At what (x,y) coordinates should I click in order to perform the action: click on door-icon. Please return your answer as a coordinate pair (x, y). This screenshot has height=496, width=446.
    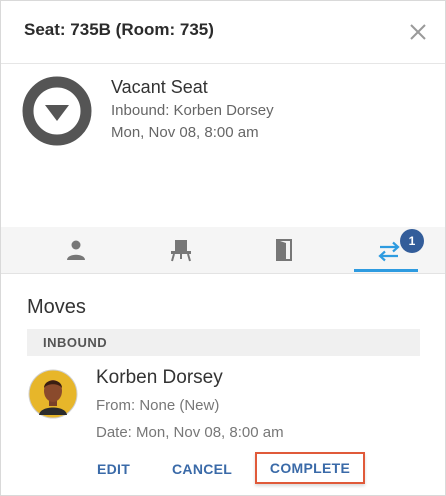
    Looking at the image, I should click on (284, 250).